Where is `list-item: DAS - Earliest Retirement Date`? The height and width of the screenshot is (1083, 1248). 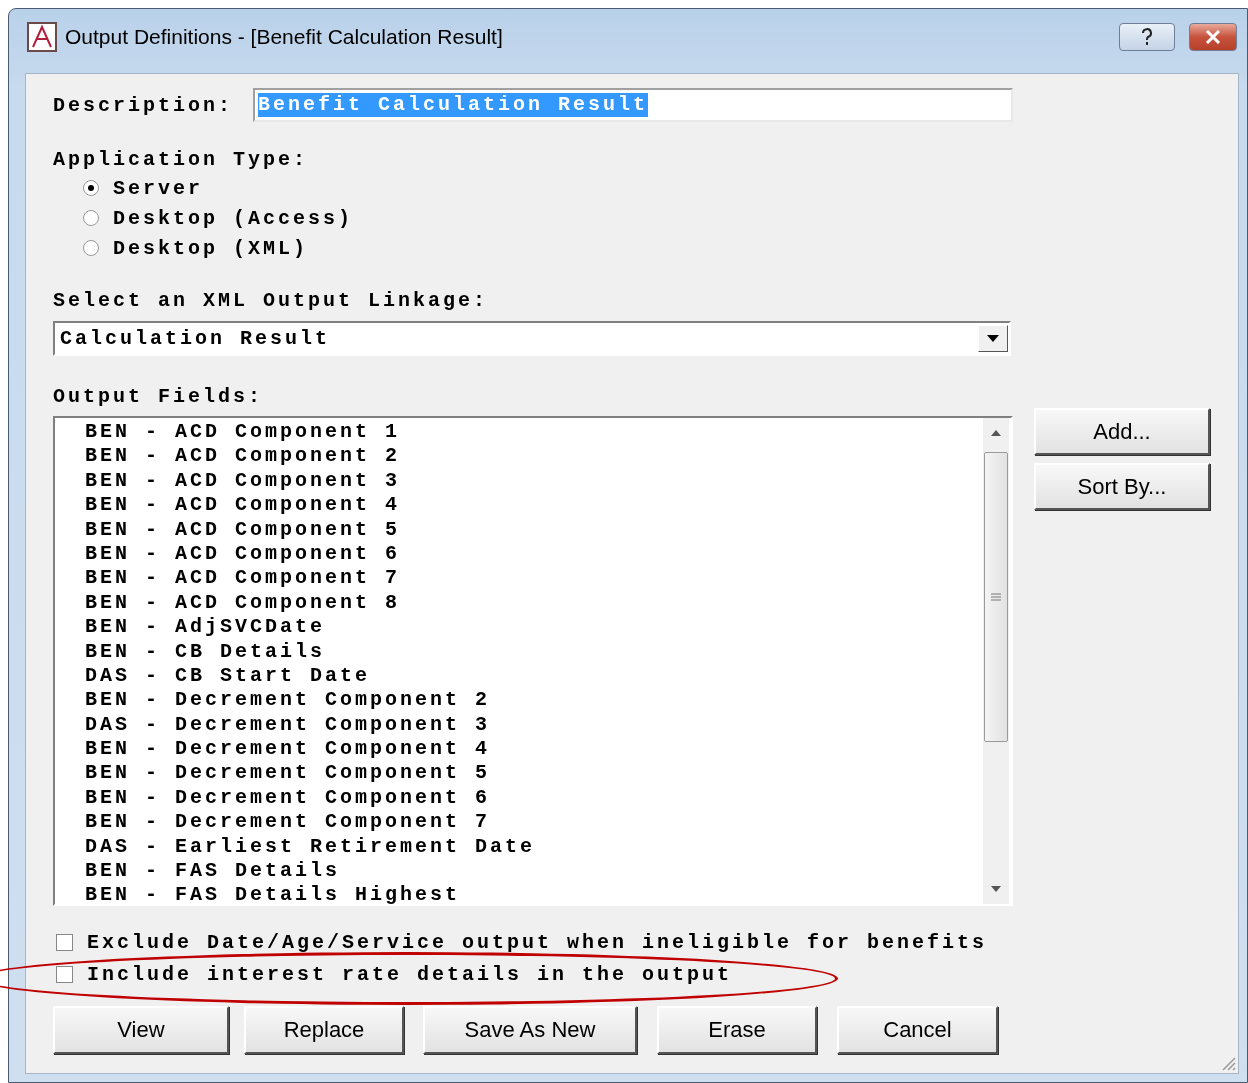
list-item: DAS - Earliest Retirement Date is located at coordinates (534, 847).